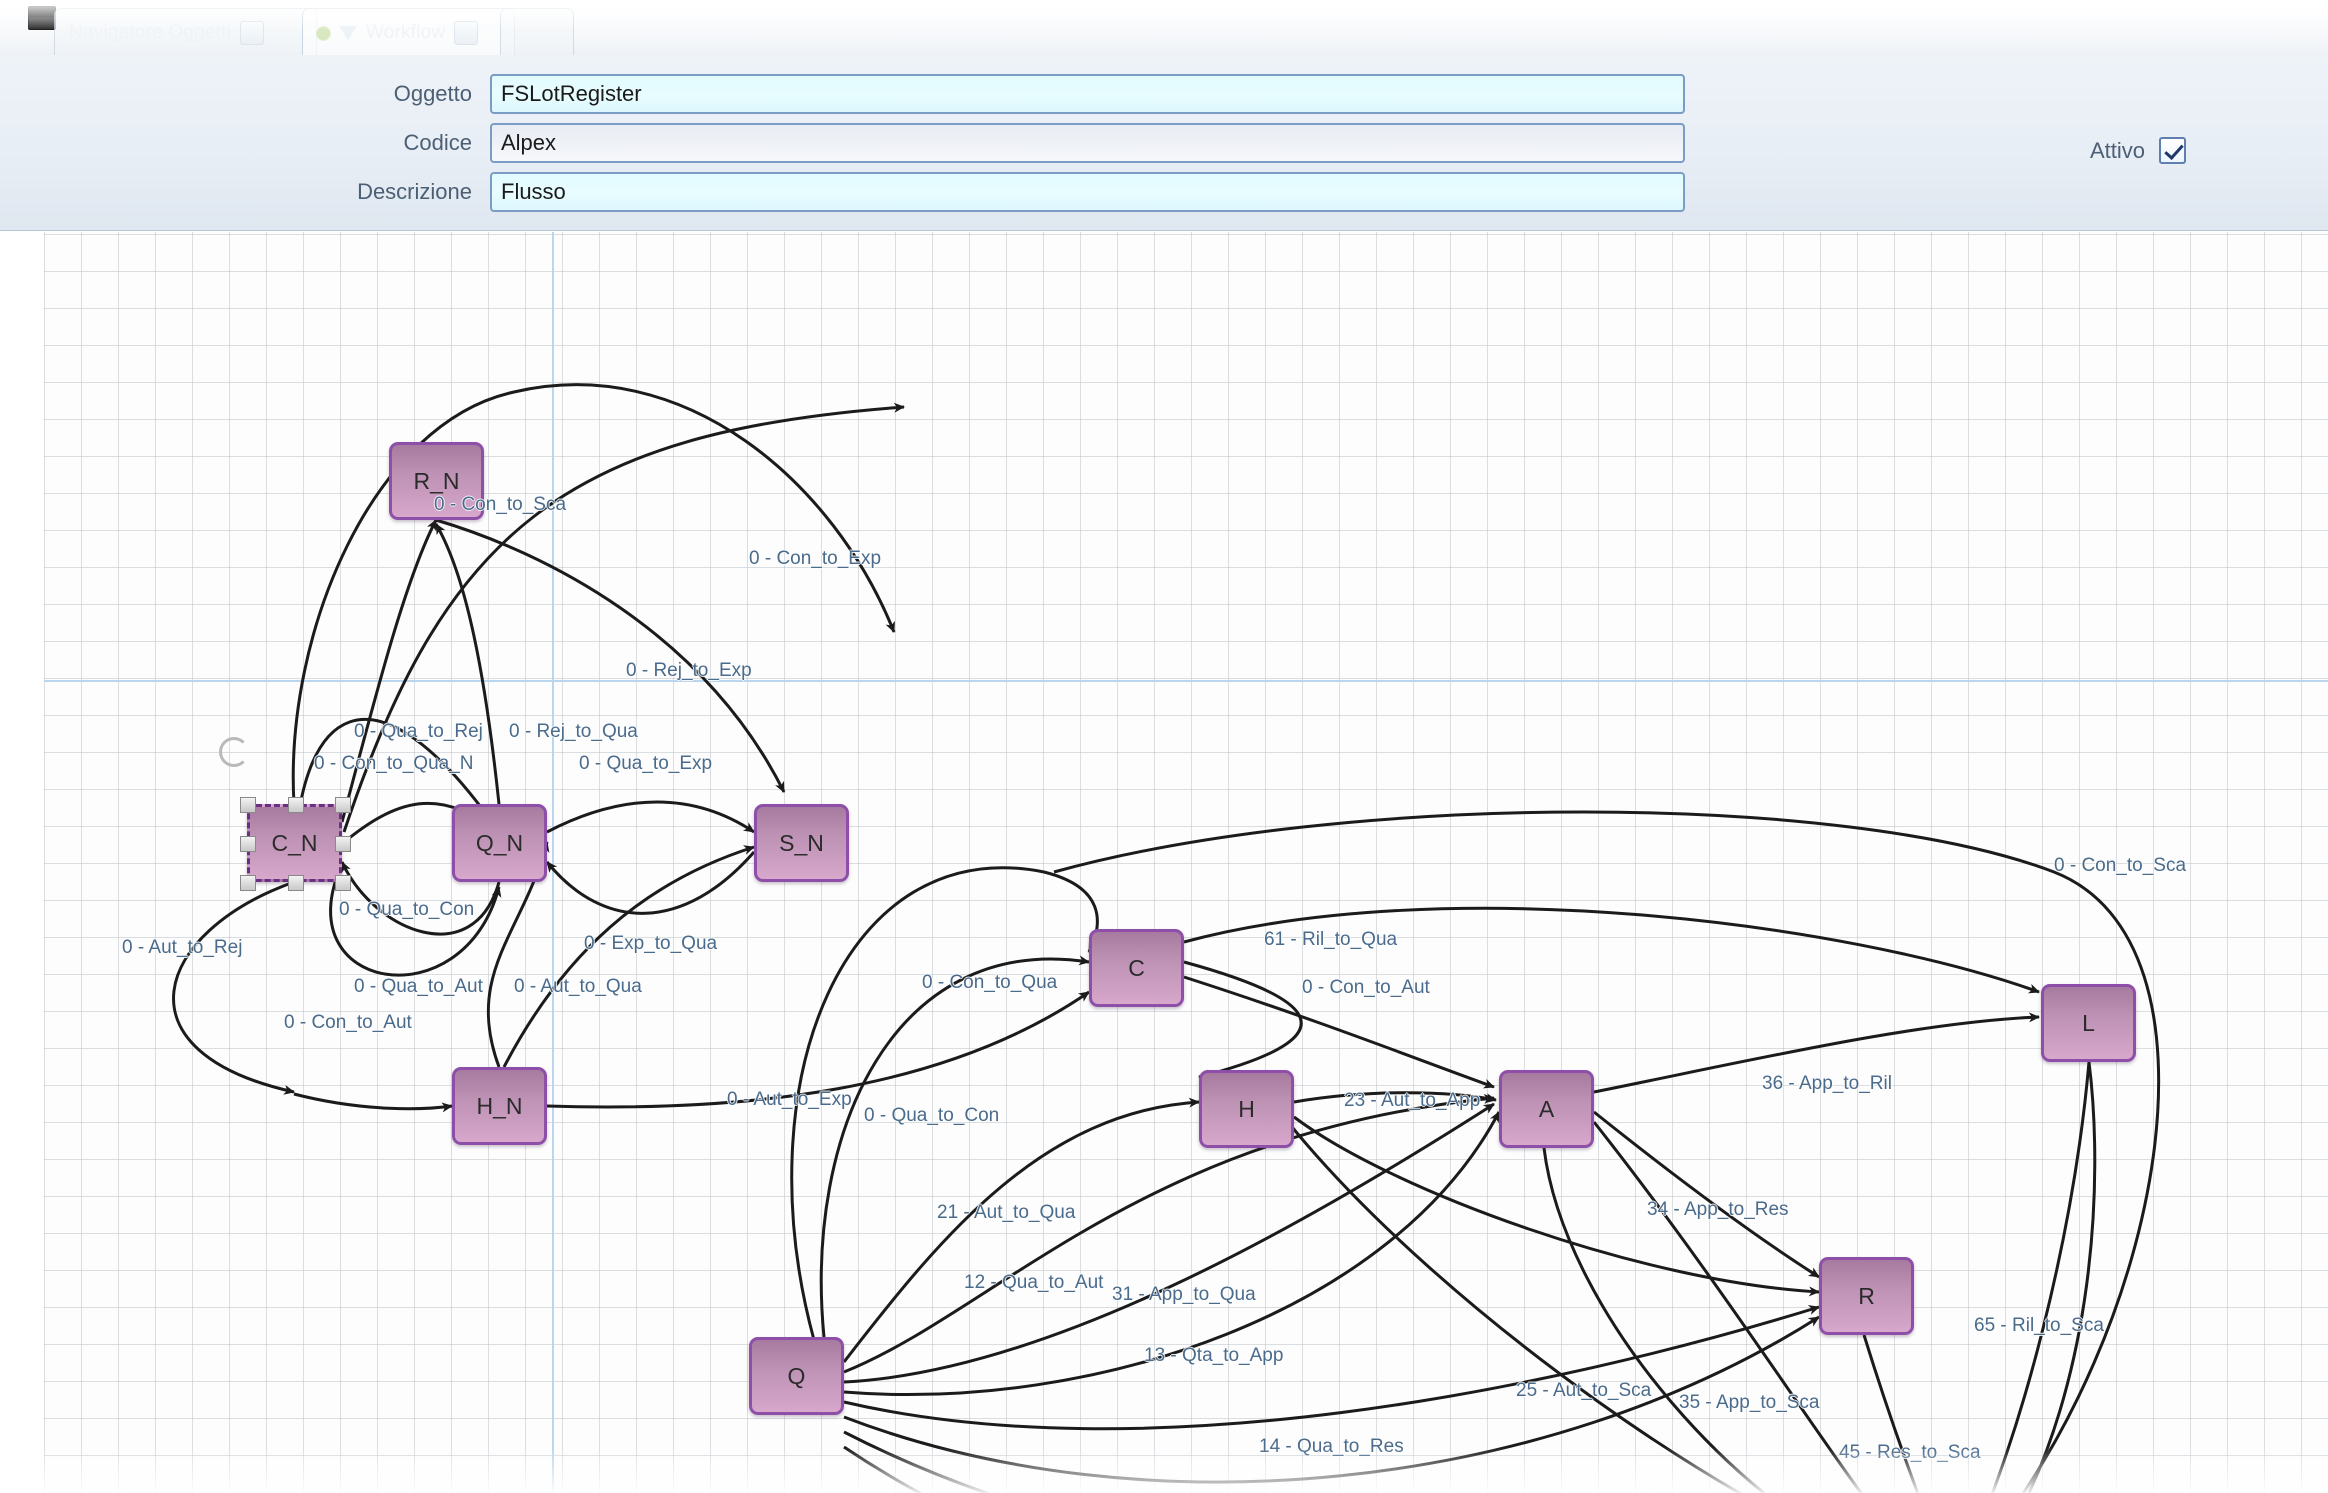 This screenshot has width=2328, height=1493. What do you see at coordinates (418, 987) in the screenshot?
I see `edge-label: 0 - Qua_to_Aut` at bounding box center [418, 987].